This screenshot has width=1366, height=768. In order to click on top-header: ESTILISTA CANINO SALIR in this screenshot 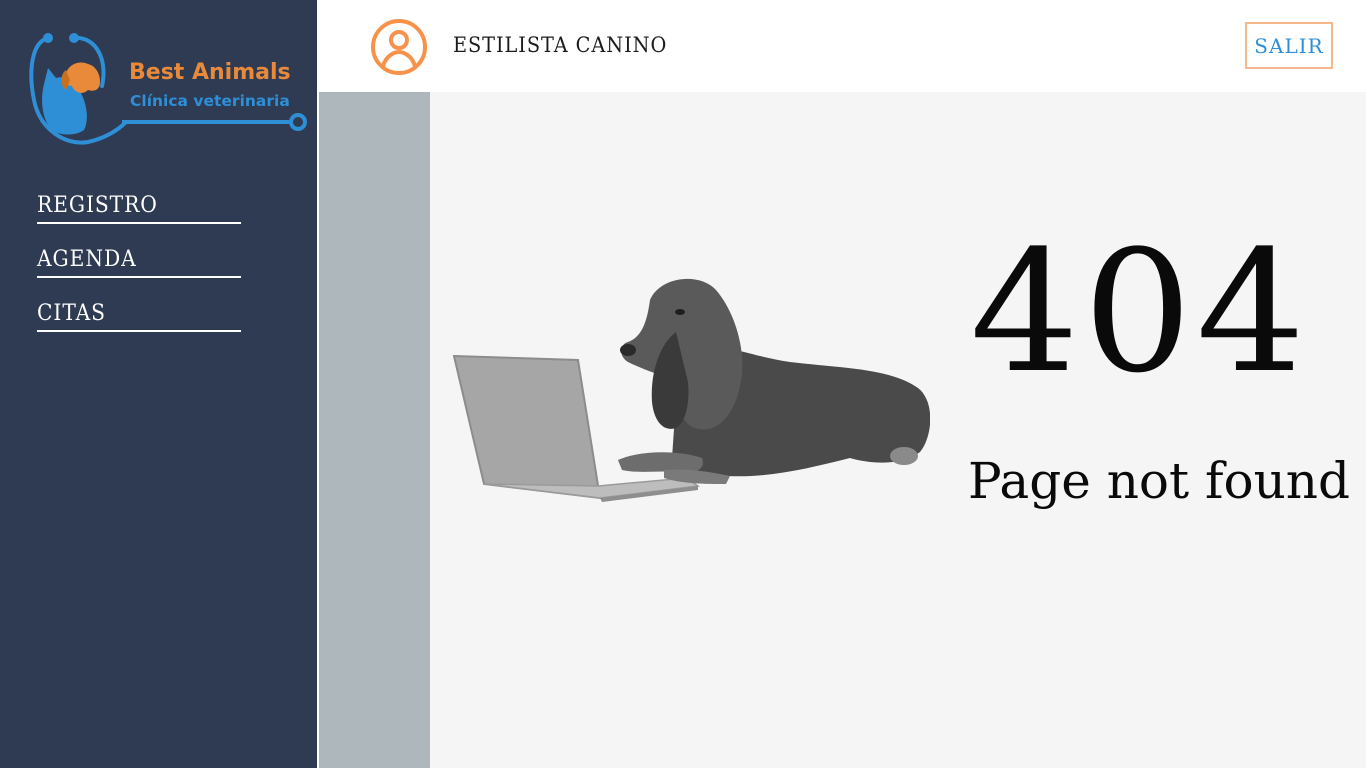, I will do `click(842, 46)`.